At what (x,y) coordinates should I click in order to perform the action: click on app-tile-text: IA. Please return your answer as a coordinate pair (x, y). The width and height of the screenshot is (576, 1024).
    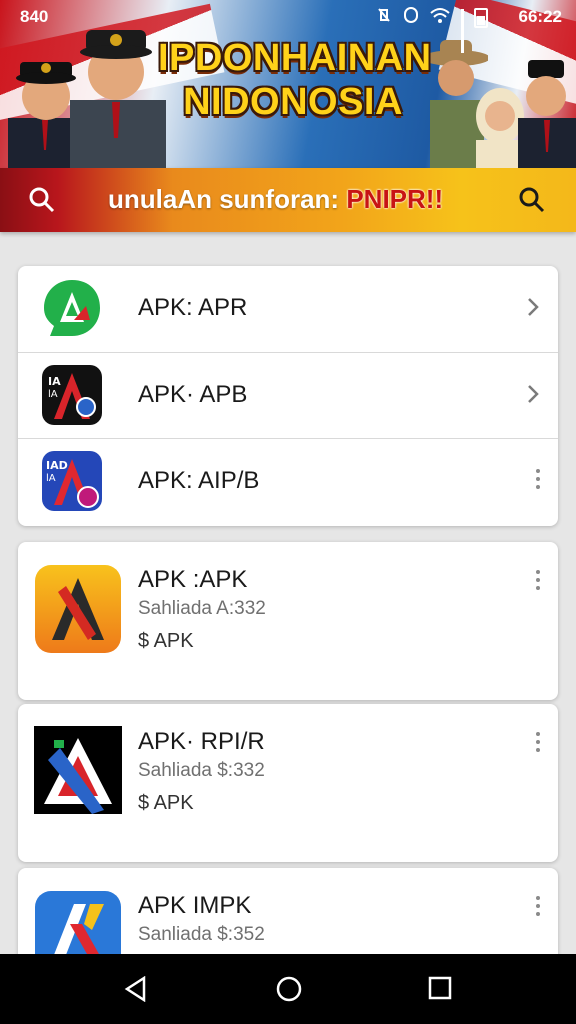
    Looking at the image, I should click on (54, 381).